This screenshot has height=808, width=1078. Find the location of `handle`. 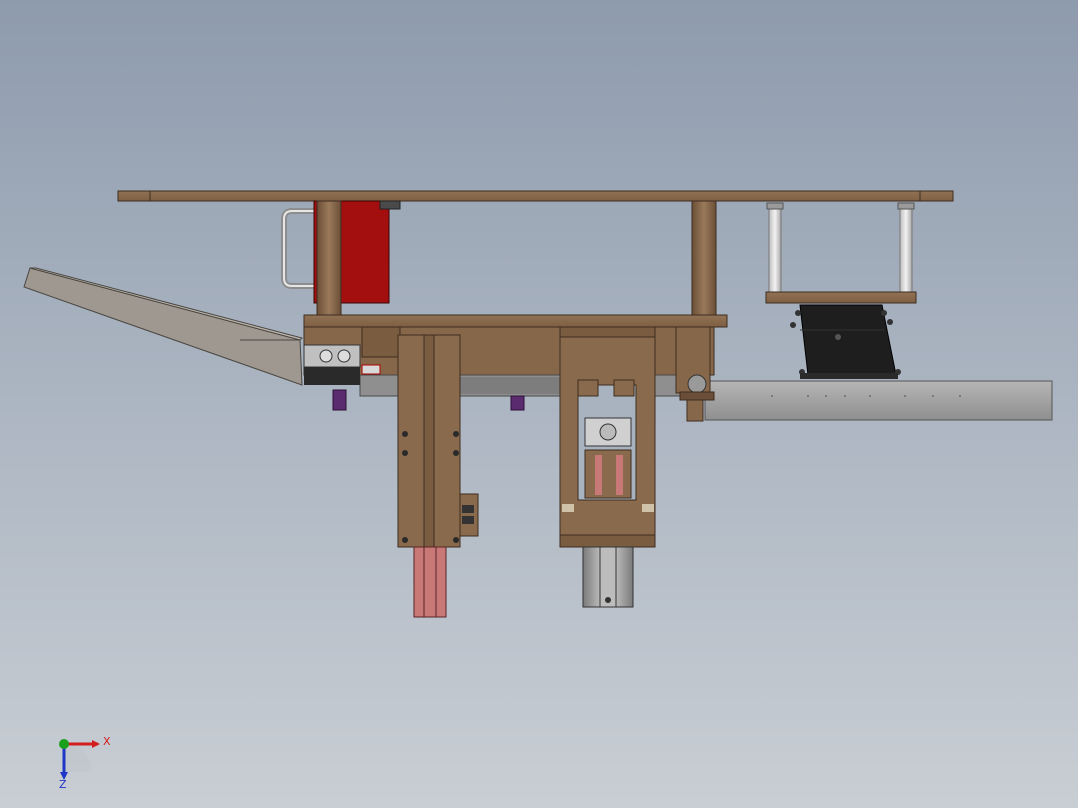

handle is located at coordinates (298, 248).